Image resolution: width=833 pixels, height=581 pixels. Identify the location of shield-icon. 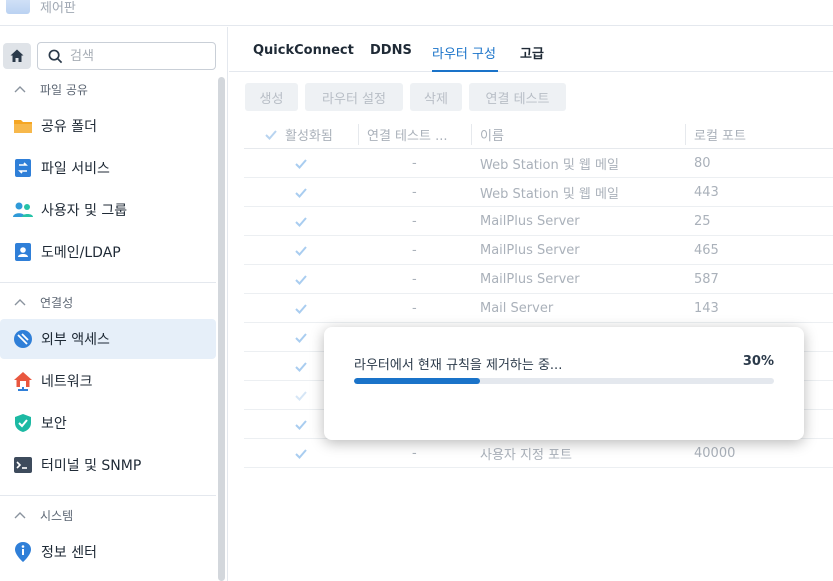
(23, 423).